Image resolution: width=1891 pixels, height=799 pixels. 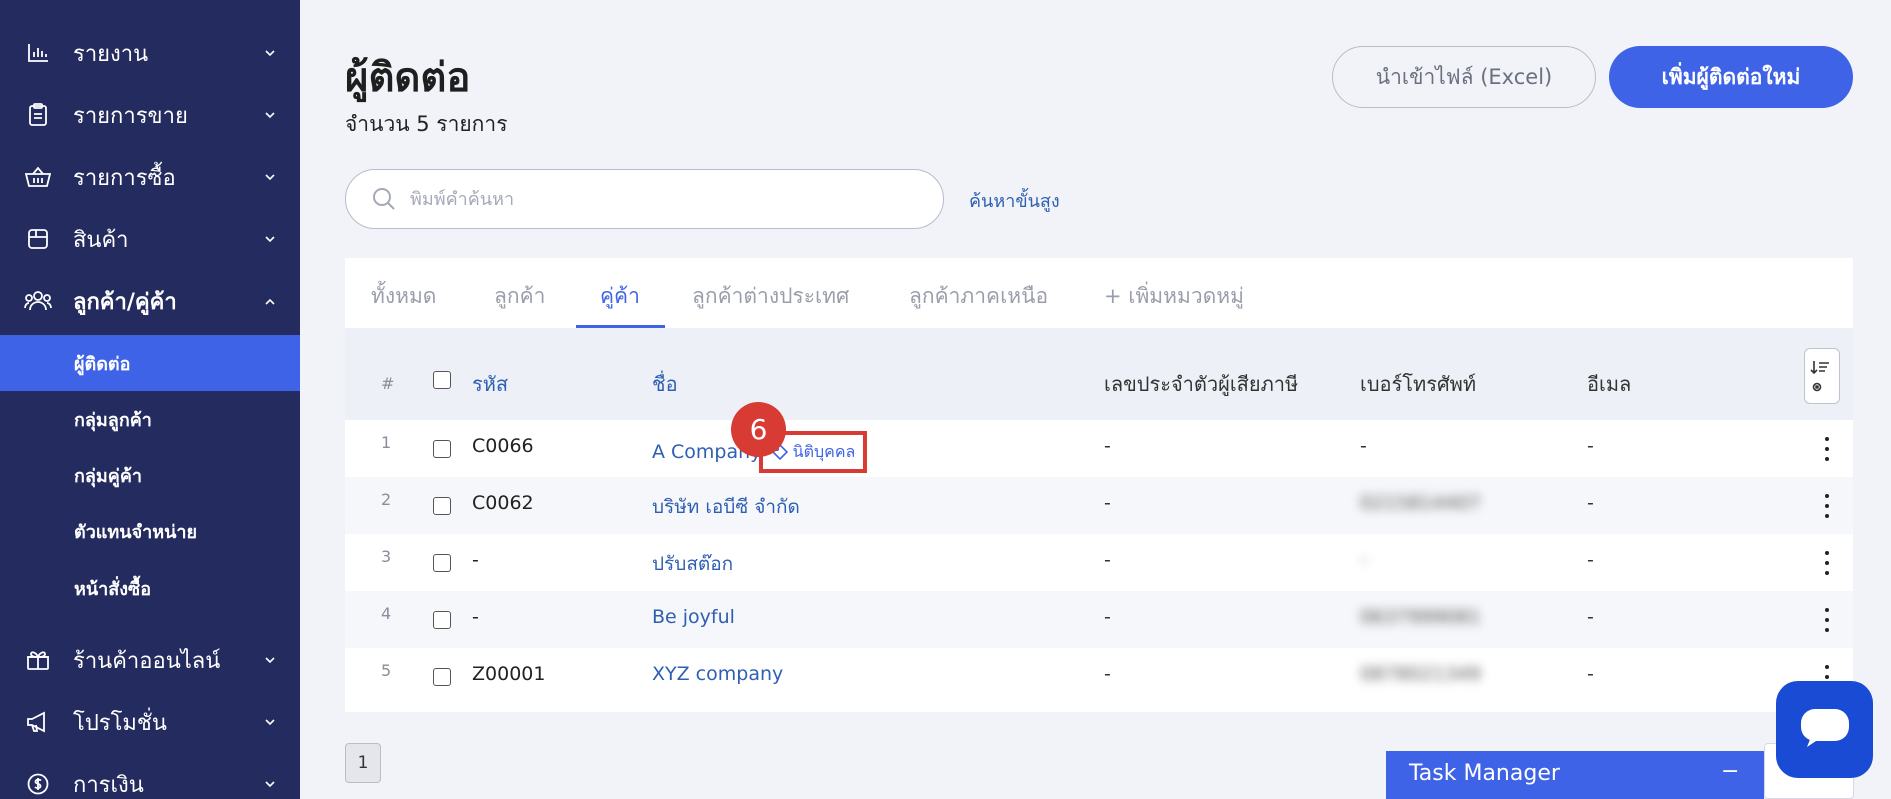 What do you see at coordinates (150, 780) in the screenshot?
I see `sidebar-item-finance: การเงิน` at bounding box center [150, 780].